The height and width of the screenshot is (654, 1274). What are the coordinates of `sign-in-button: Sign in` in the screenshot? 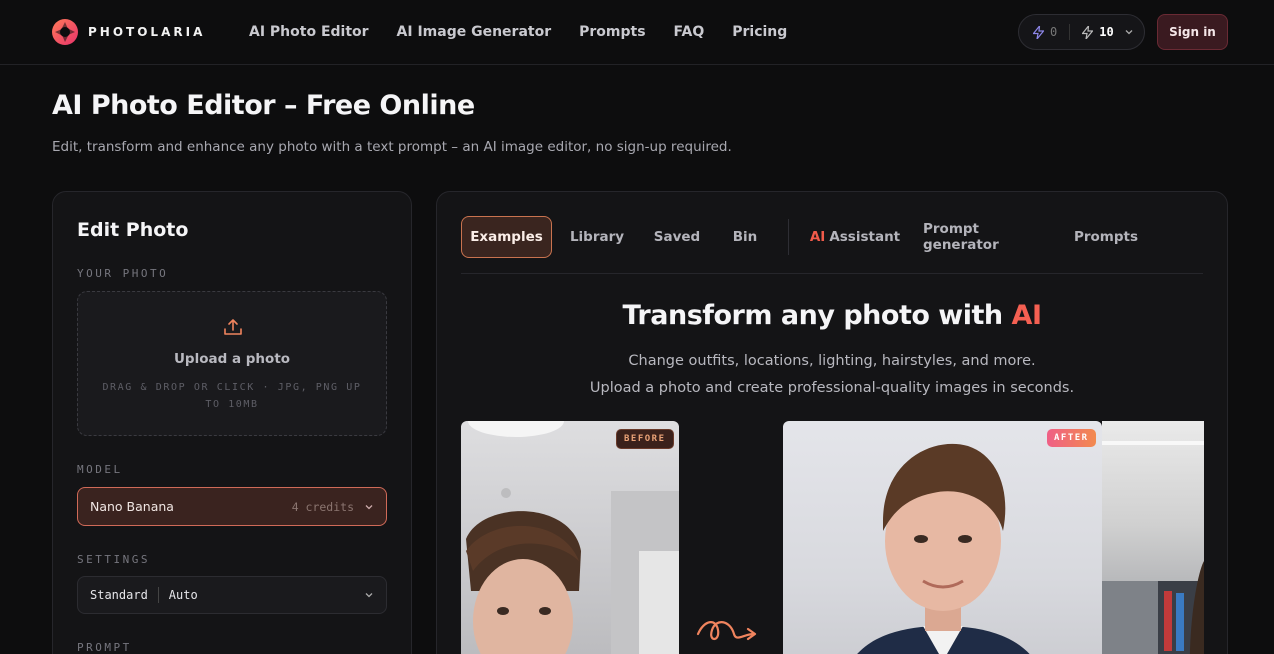 It's located at (1192, 32).